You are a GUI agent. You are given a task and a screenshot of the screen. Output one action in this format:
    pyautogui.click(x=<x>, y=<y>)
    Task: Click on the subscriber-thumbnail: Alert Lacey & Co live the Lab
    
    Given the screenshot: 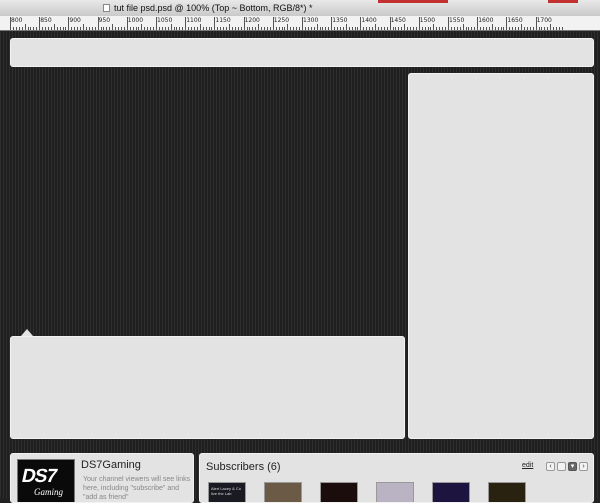 What is the action you would take?
    pyautogui.click(x=227, y=492)
    